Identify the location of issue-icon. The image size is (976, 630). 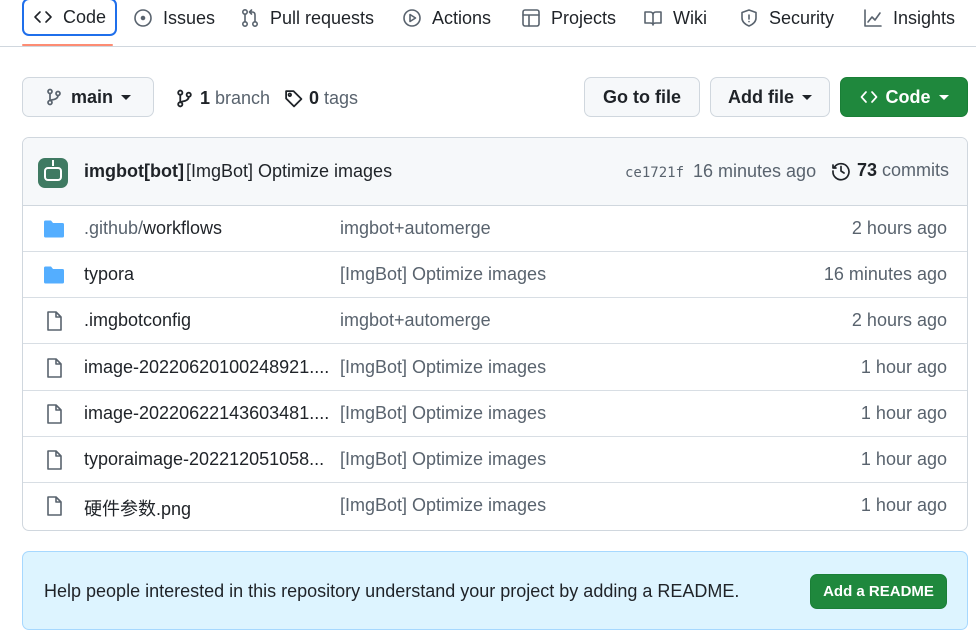
(143, 18).